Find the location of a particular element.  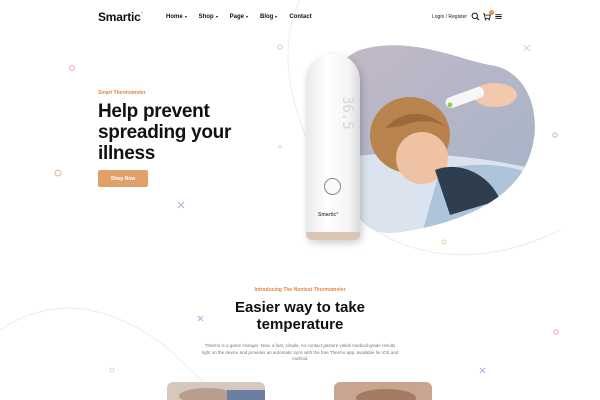

thermometer-brand: Smartic° is located at coordinates (328, 215).